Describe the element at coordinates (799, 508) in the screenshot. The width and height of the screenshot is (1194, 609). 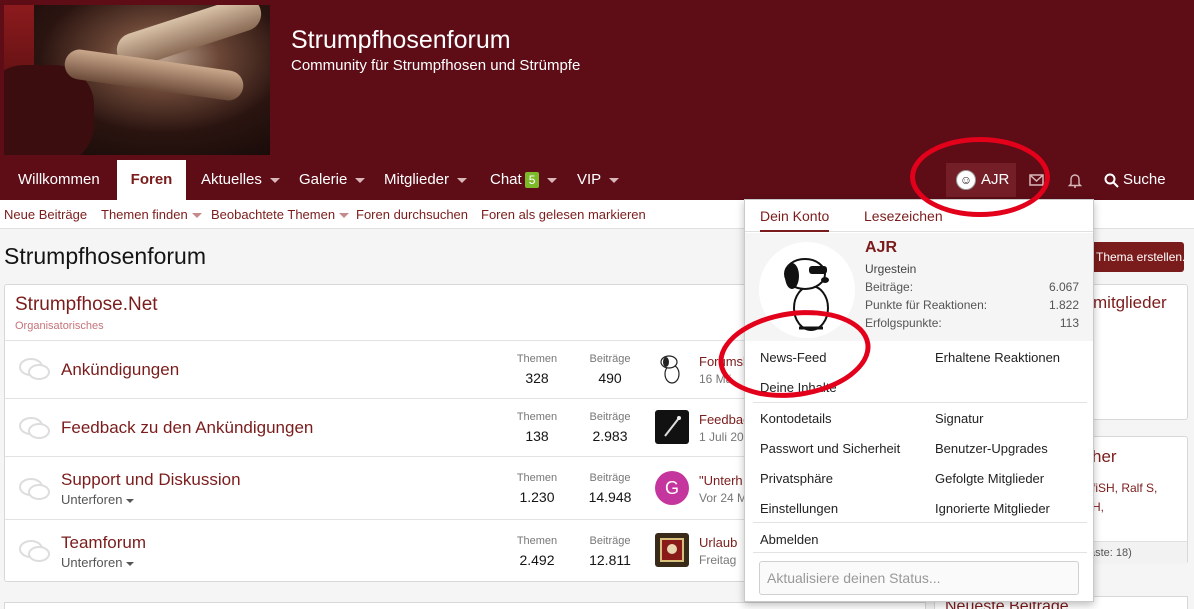
I see `menu-preferences: Einstellungen` at that location.